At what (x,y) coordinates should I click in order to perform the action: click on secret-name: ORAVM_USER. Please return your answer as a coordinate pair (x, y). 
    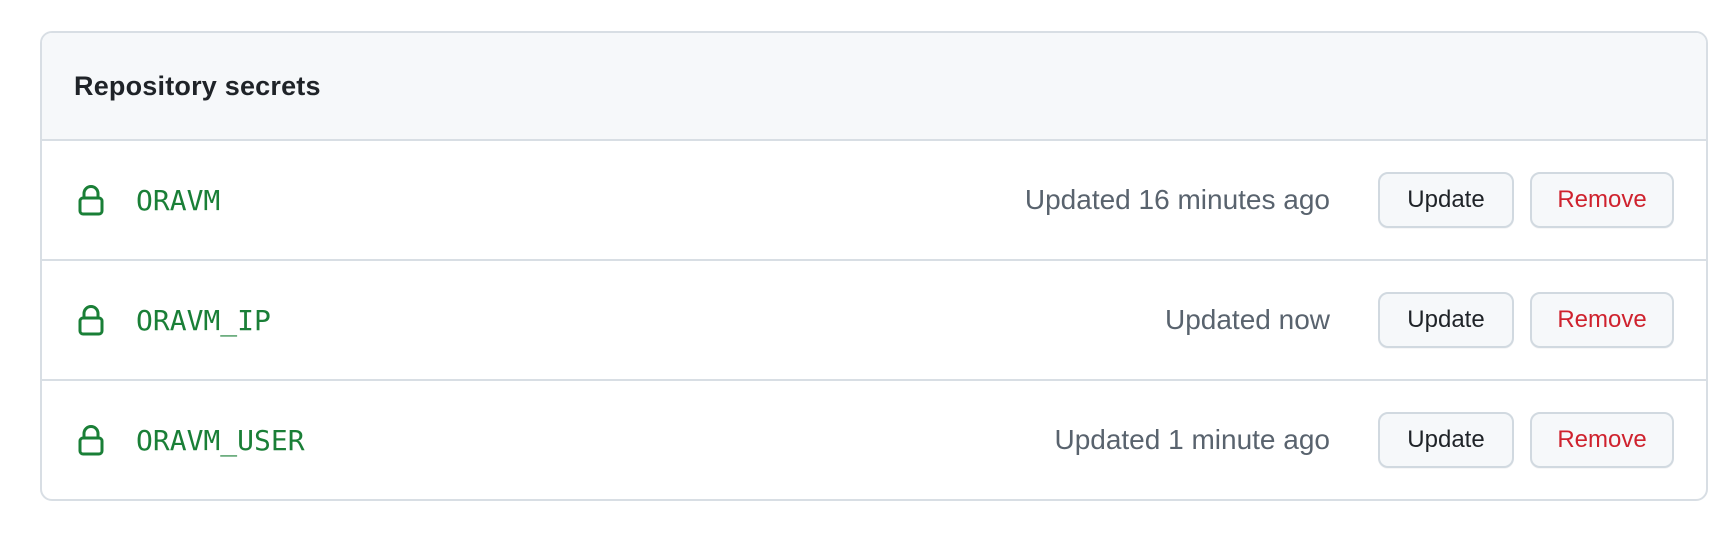
    Looking at the image, I should click on (220, 440).